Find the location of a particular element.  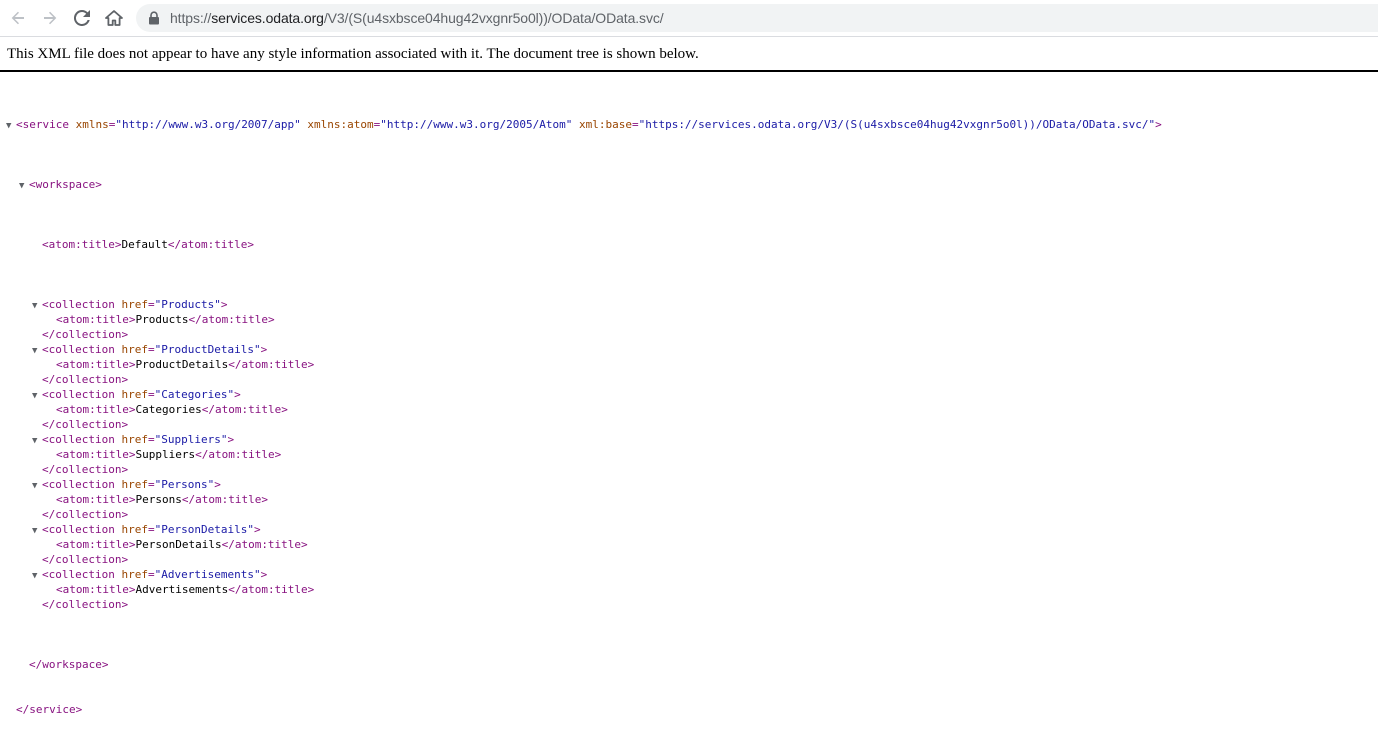

collection-title-line: <atom:title>Advertisements</atom:title> is located at coordinates (185, 589).